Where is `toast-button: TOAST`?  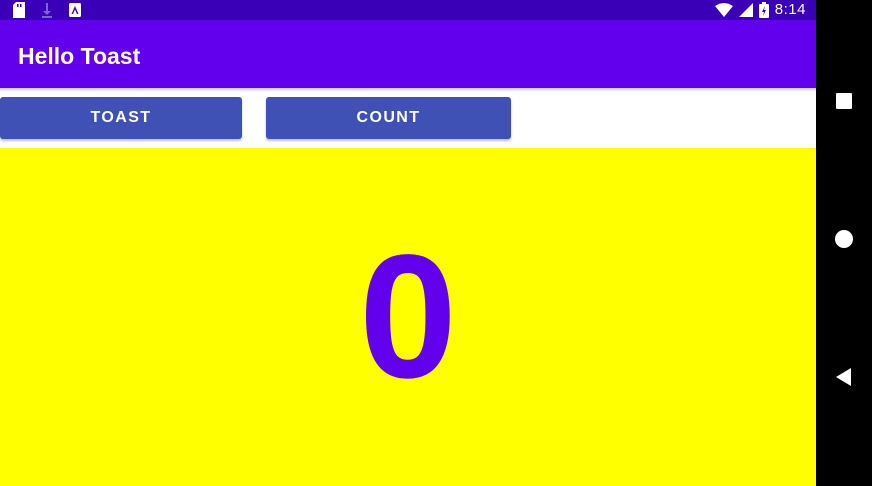 toast-button: TOAST is located at coordinates (121, 118).